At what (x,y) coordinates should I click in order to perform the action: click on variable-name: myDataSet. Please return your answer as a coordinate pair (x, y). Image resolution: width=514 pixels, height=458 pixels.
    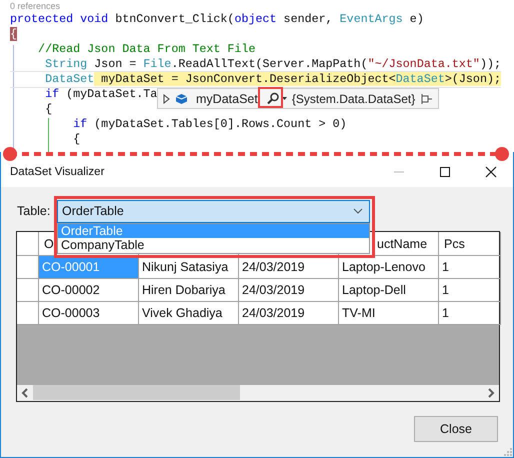
    Looking at the image, I should click on (227, 99).